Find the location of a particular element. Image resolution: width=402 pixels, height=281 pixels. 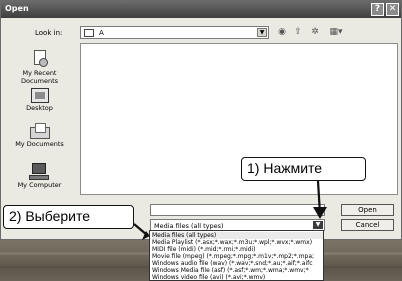

file-name-input is located at coordinates (237, 210).